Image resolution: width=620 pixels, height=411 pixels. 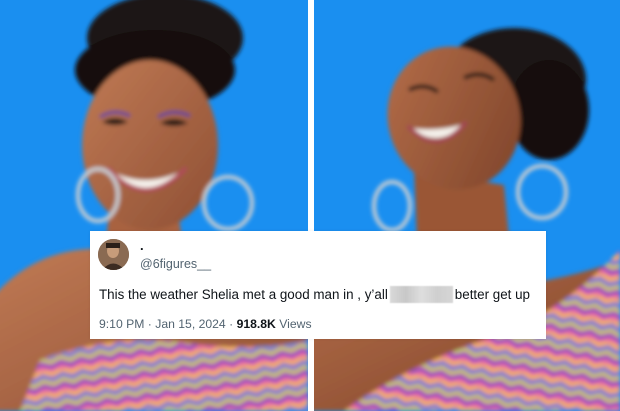 What do you see at coordinates (492, 294) in the screenshot?
I see `tweet-text-after: better get up` at bounding box center [492, 294].